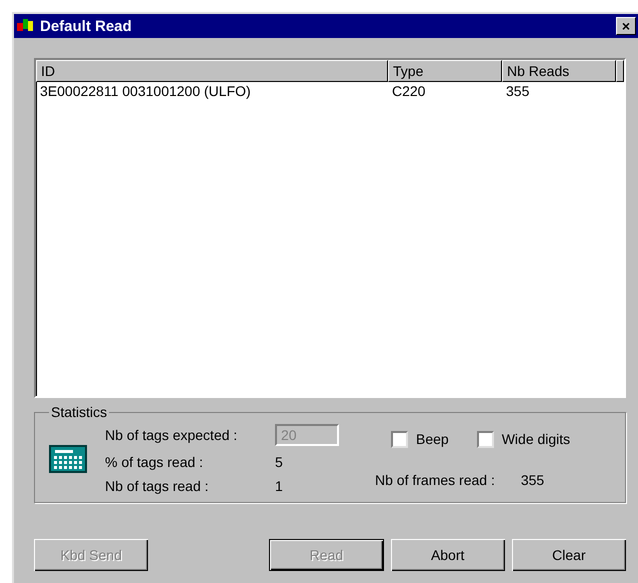 Image resolution: width=638 pixels, height=583 pixels. I want to click on field-value: 355, so click(532, 480).